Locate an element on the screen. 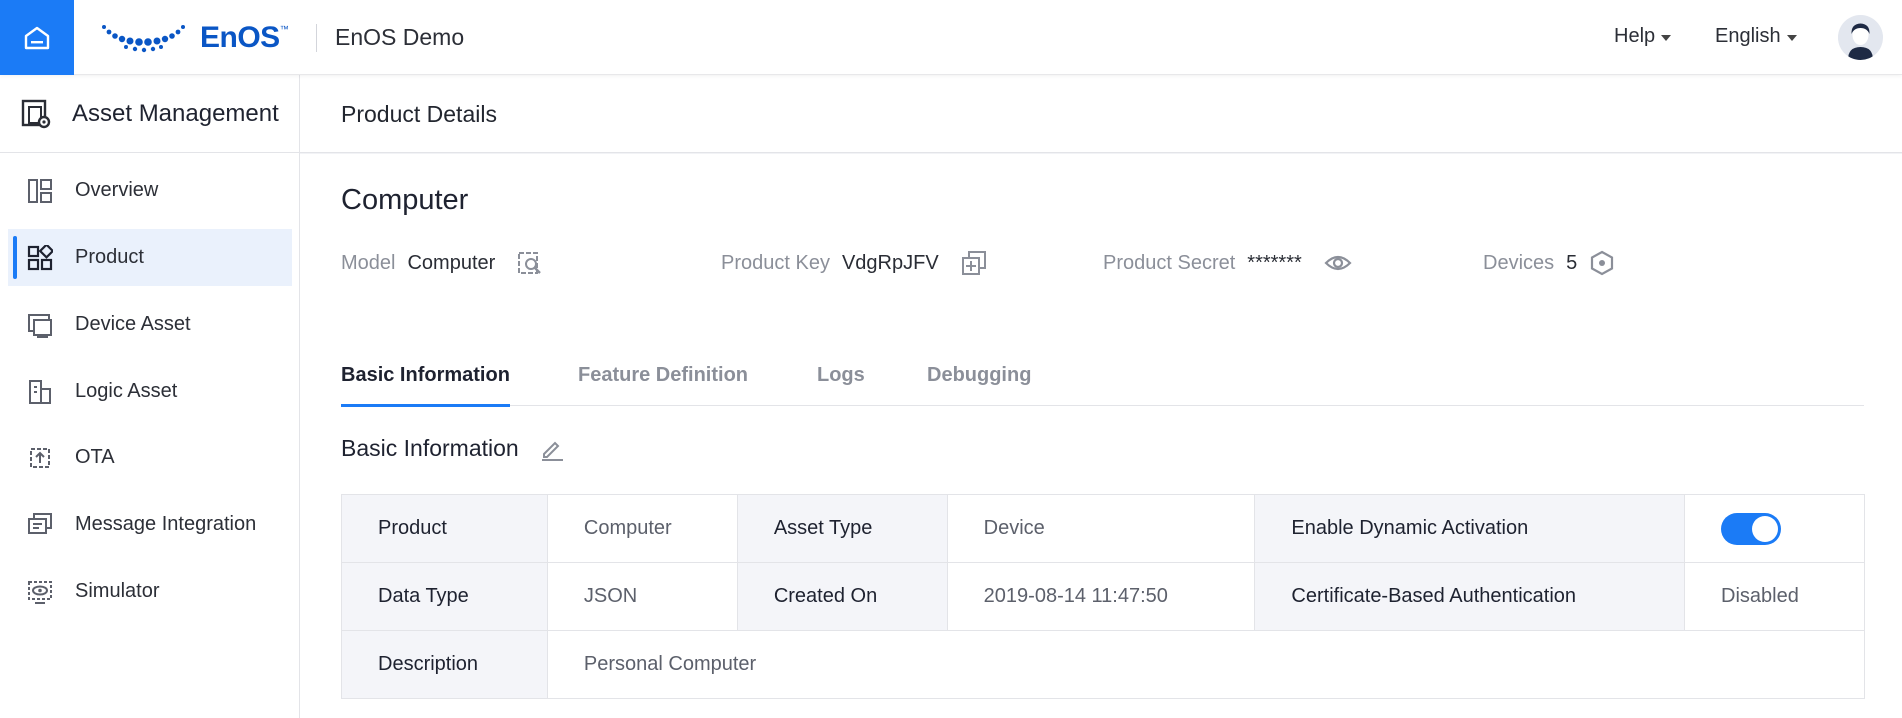 This screenshot has width=1902, height=718. app-name: EnOS Demo is located at coordinates (400, 37).